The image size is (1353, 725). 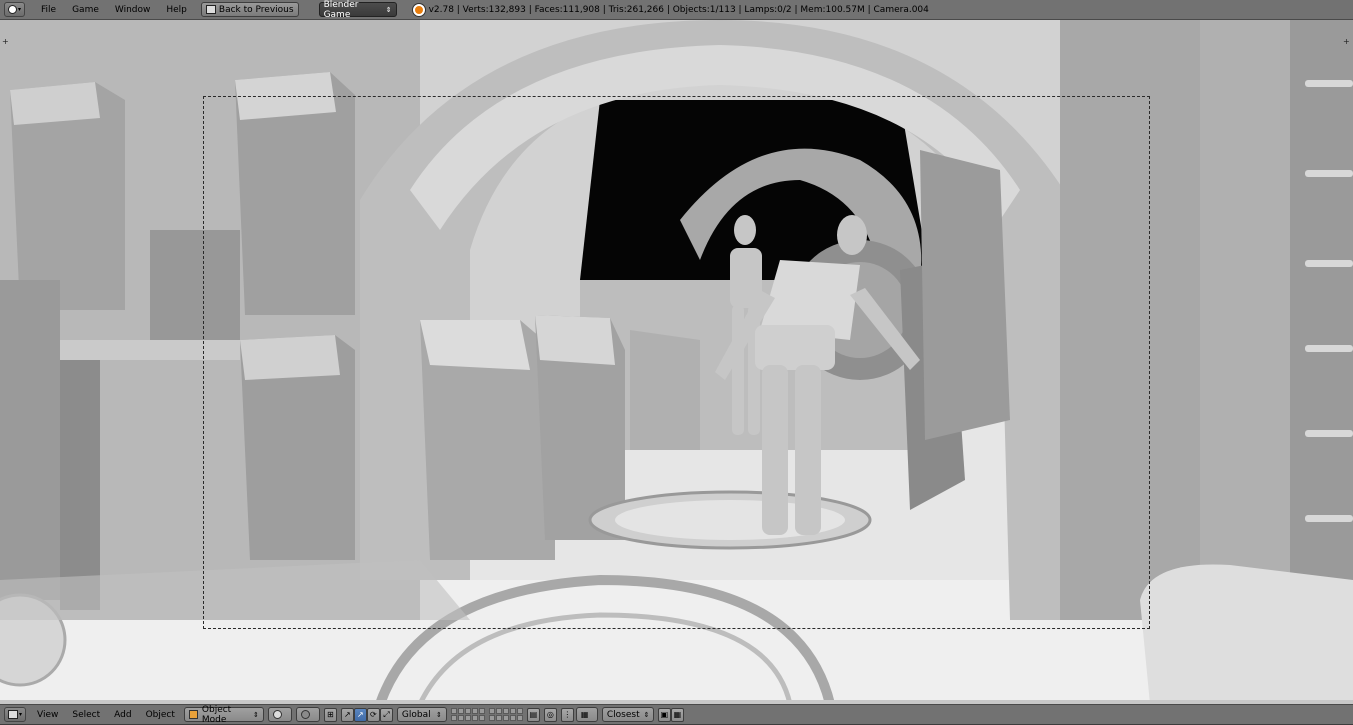 I want to click on transform-orientation-select: Global ⇕, so click(x=421, y=714).